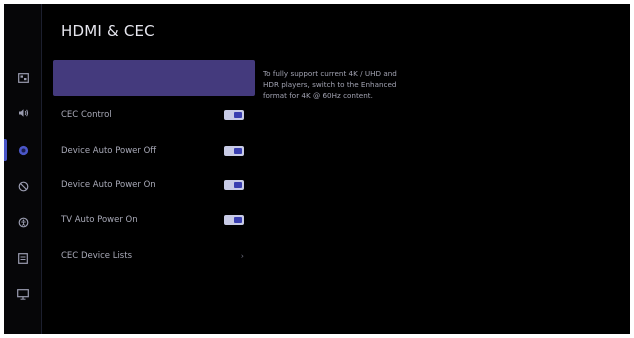 Image resolution: width=634 pixels, height=338 pixels. Describe the element at coordinates (86, 115) in the screenshot. I see `menu-item-label: CEC Control` at that location.